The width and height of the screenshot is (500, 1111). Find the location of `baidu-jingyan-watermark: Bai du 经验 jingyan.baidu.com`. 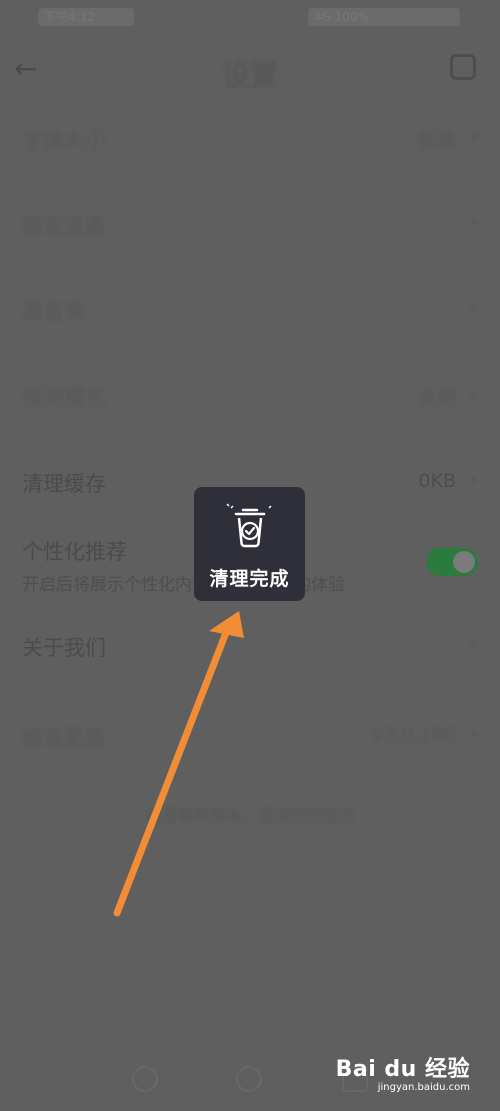

baidu-jingyan-watermark: Bai du 经验 jingyan.baidu.com is located at coordinates (403, 1076).